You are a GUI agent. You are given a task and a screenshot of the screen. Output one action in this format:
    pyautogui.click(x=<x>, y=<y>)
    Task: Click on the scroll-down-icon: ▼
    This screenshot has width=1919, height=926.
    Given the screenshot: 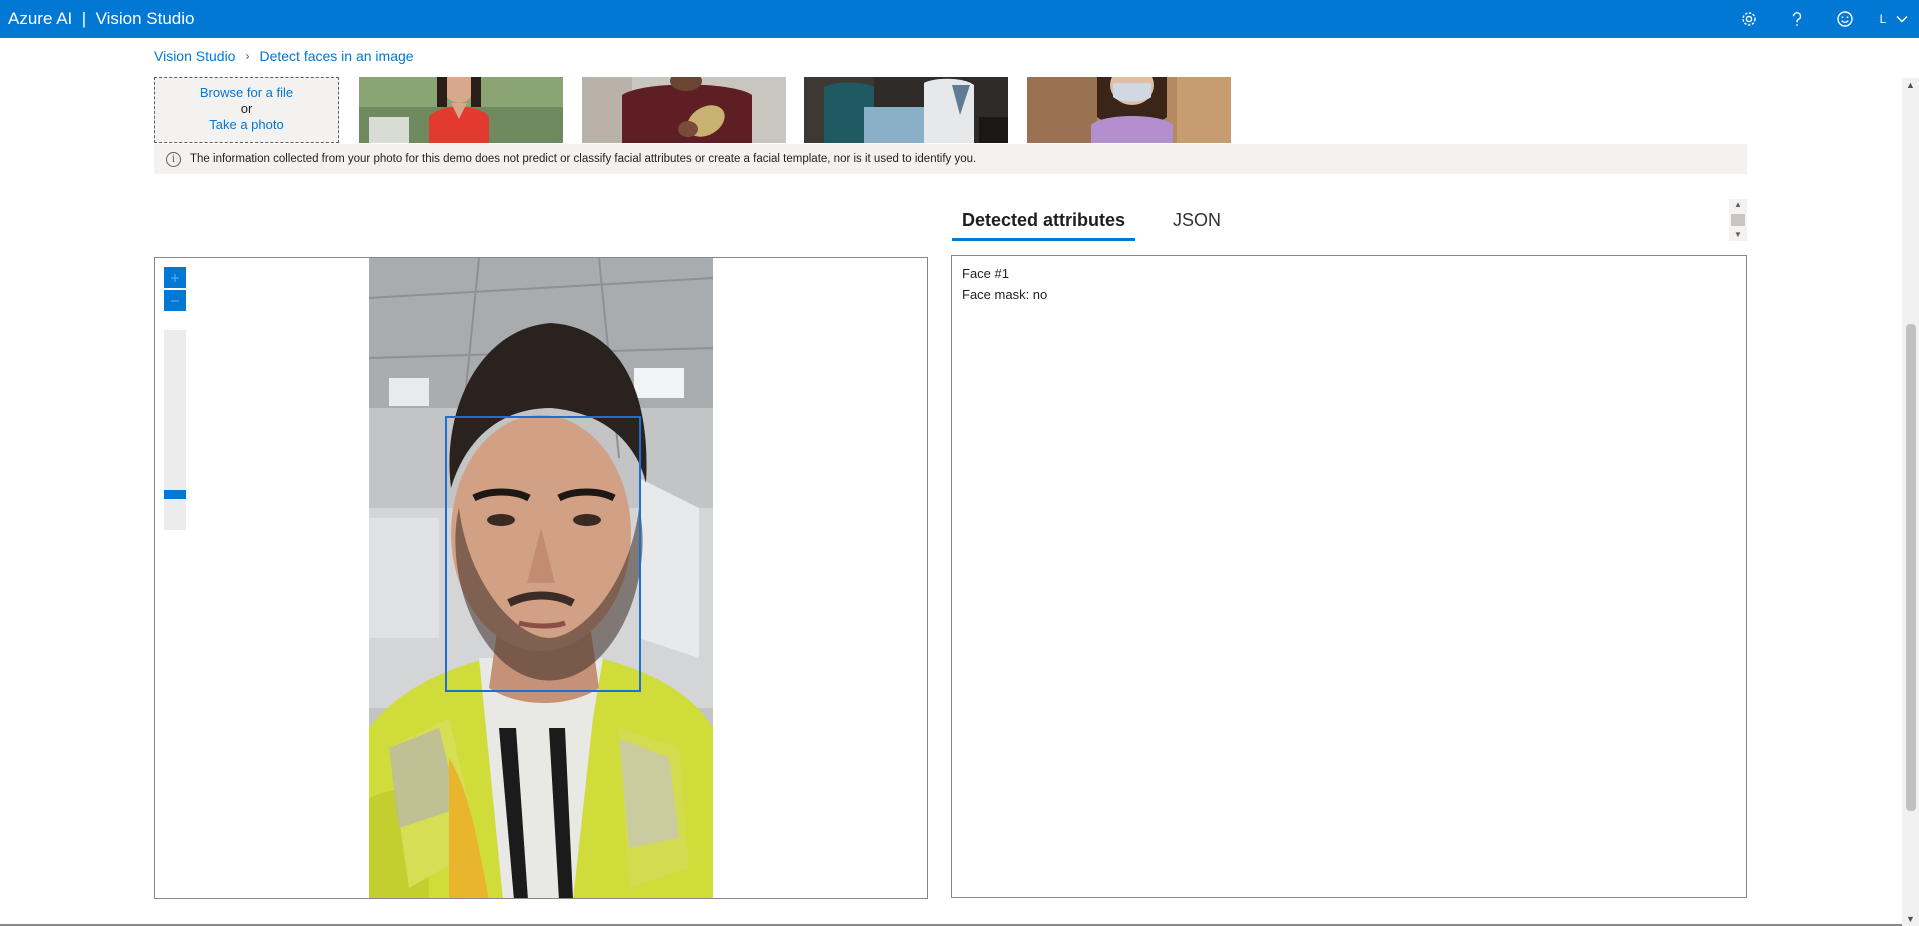 What is the action you would take?
    pyautogui.click(x=1738, y=235)
    